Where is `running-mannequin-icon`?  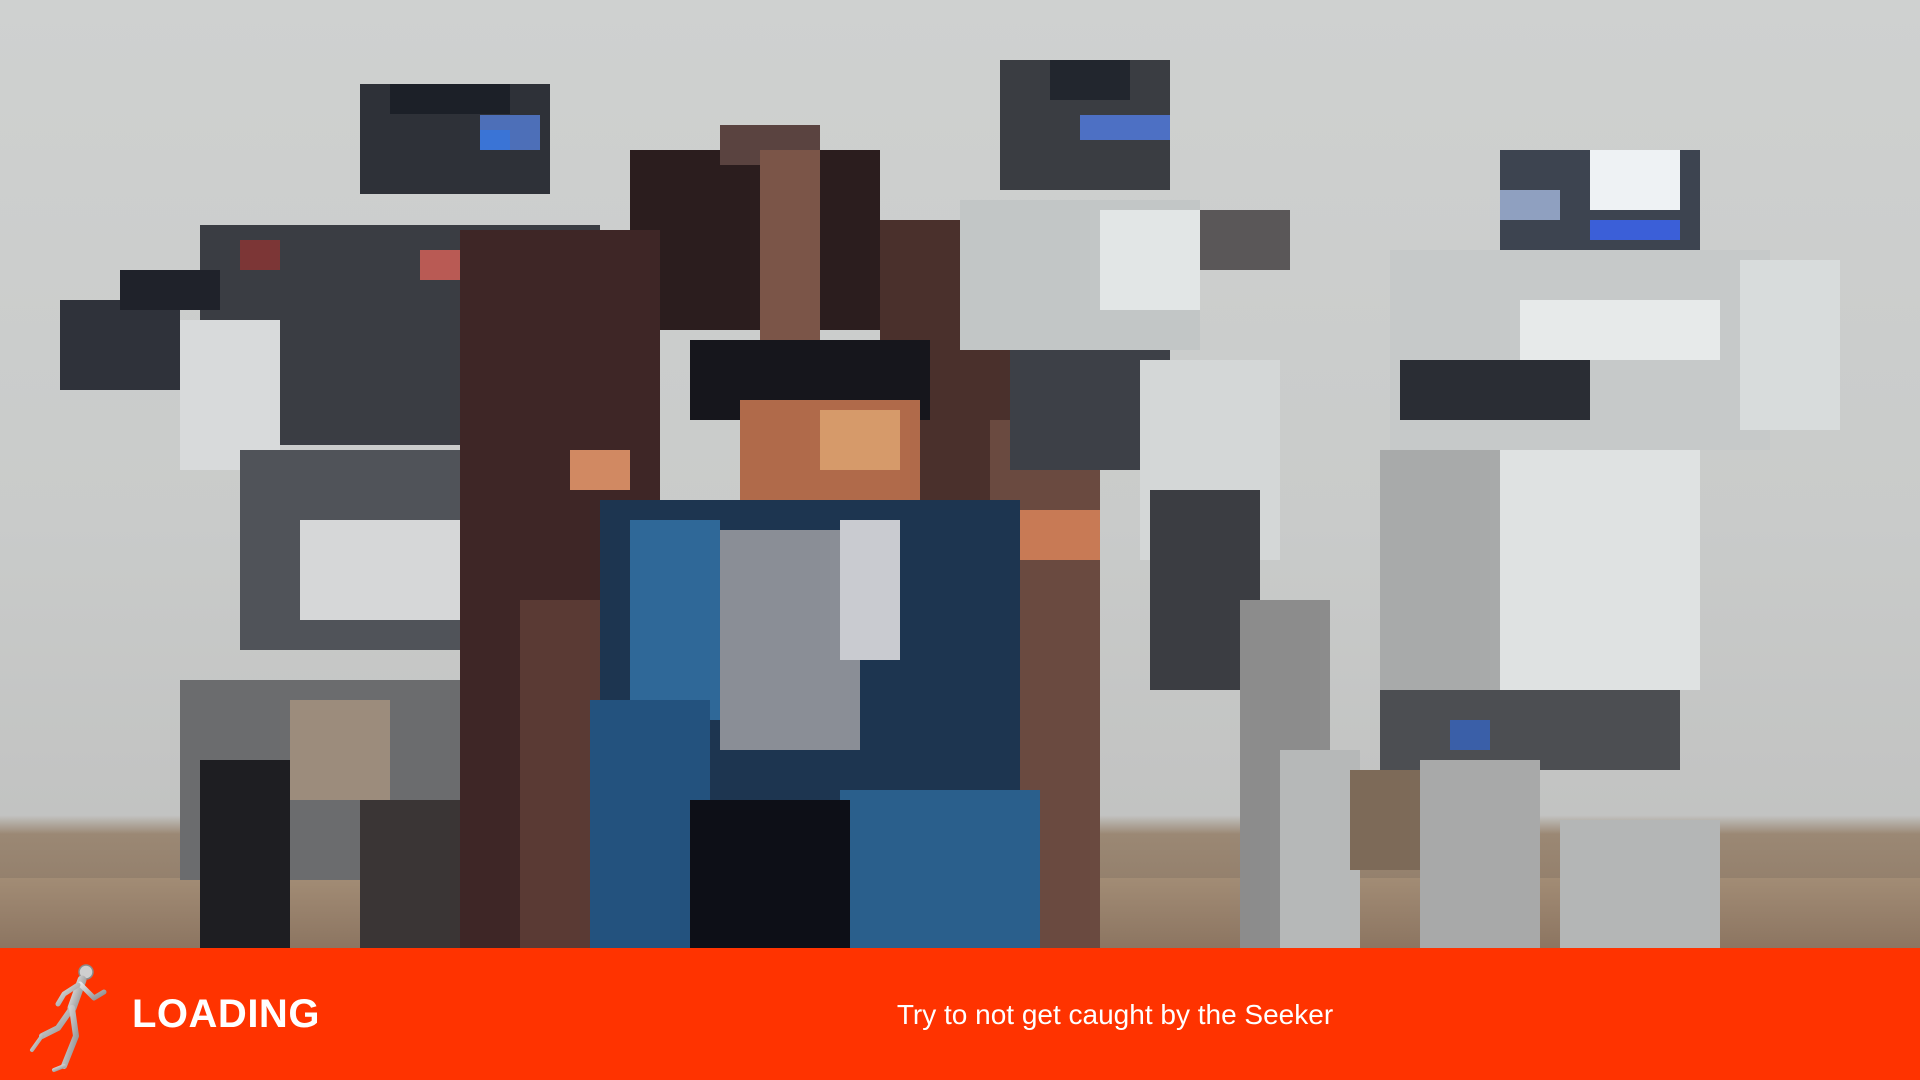 running-mannequin-icon is located at coordinates (68, 1018).